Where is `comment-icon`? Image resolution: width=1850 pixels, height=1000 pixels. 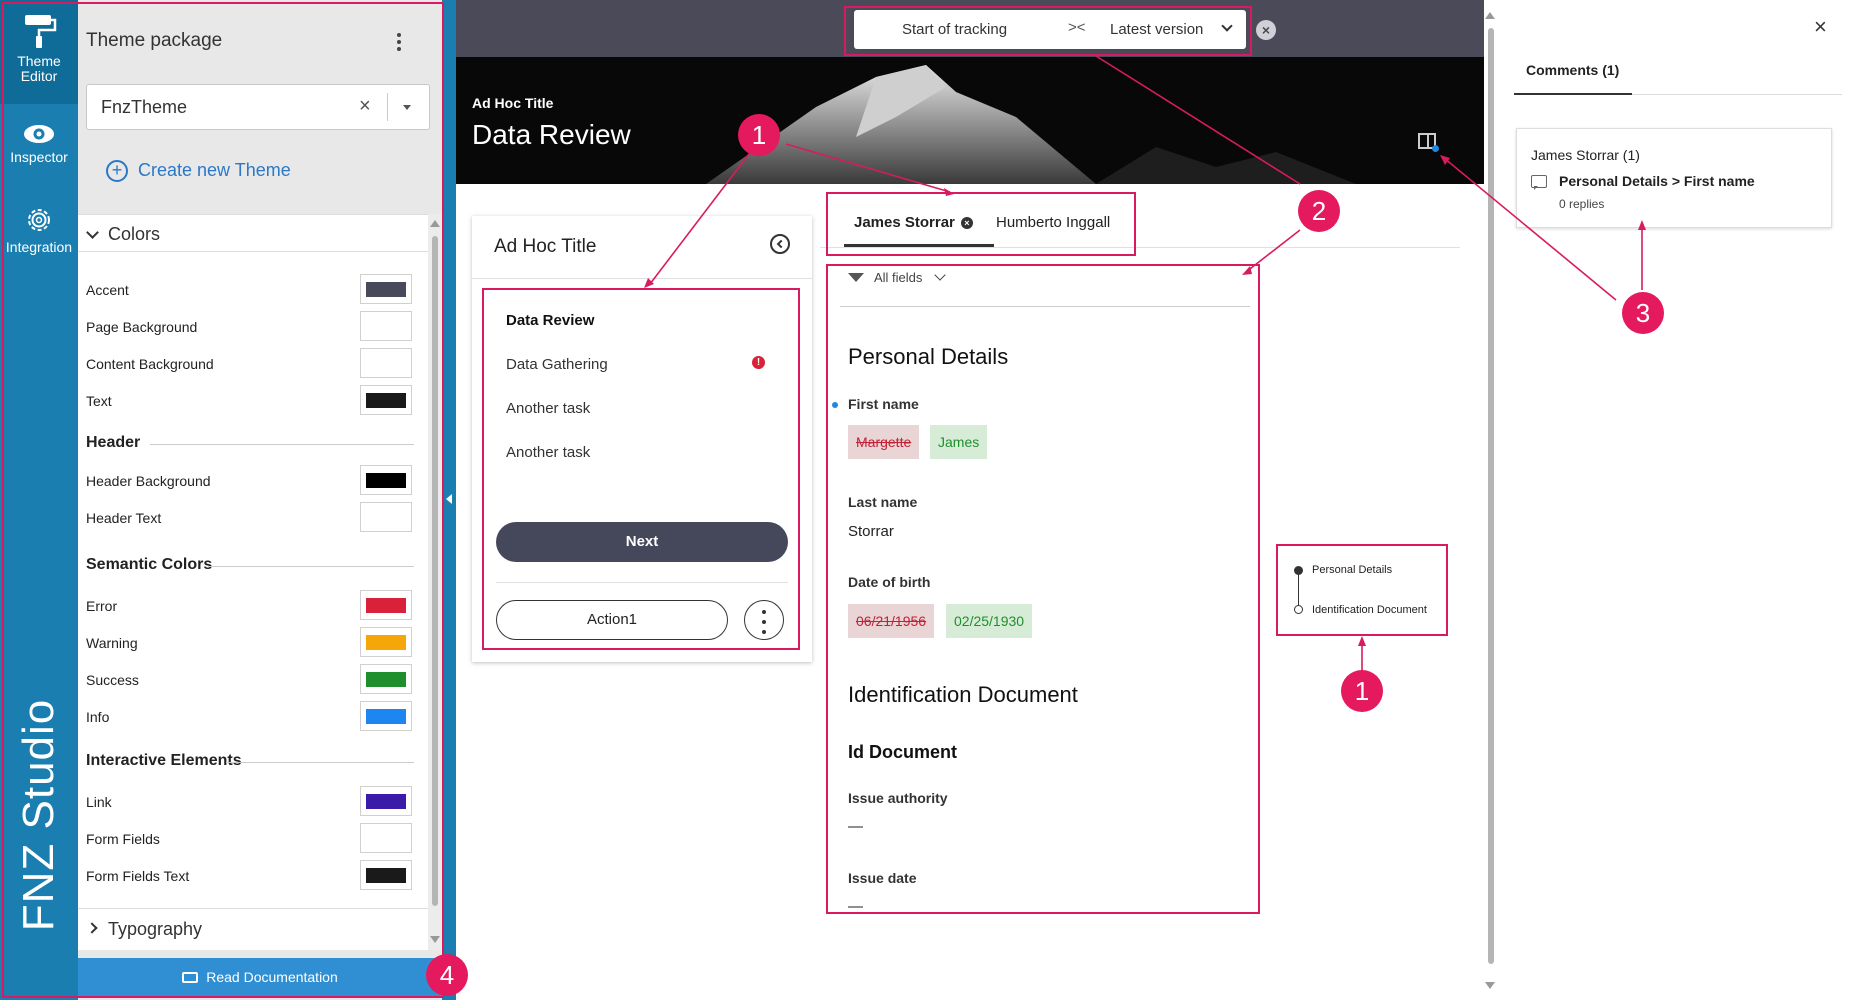
comment-icon is located at coordinates (1539, 182).